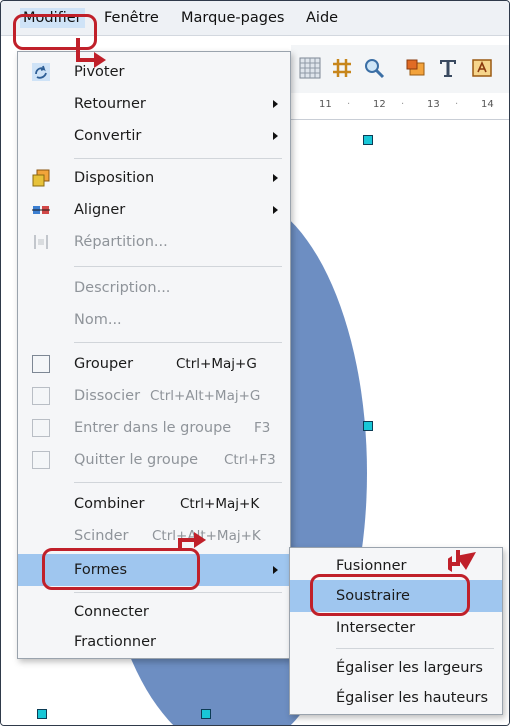 This screenshot has height=726, width=510. Describe the element at coordinates (154, 364) in the screenshot. I see `menu-item-grouper: Grouper Ctrl+Maj+G` at that location.